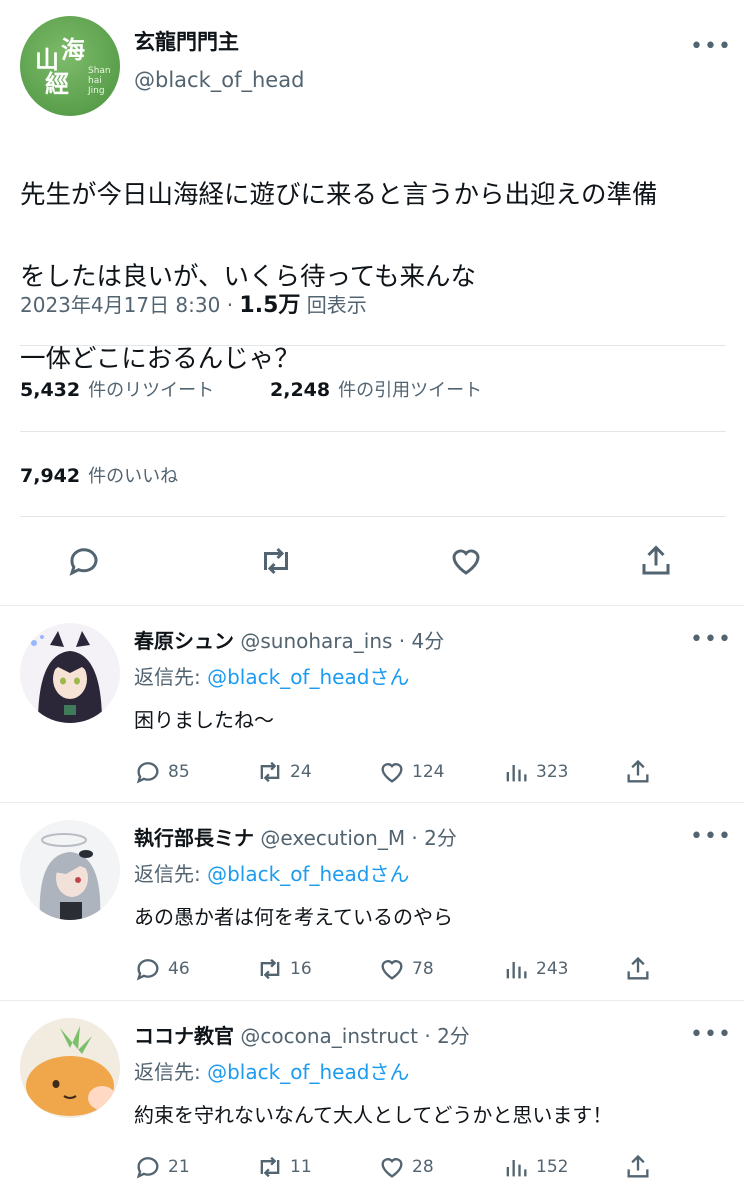 The image size is (744, 1200). I want to click on like-button, so click(468, 563).